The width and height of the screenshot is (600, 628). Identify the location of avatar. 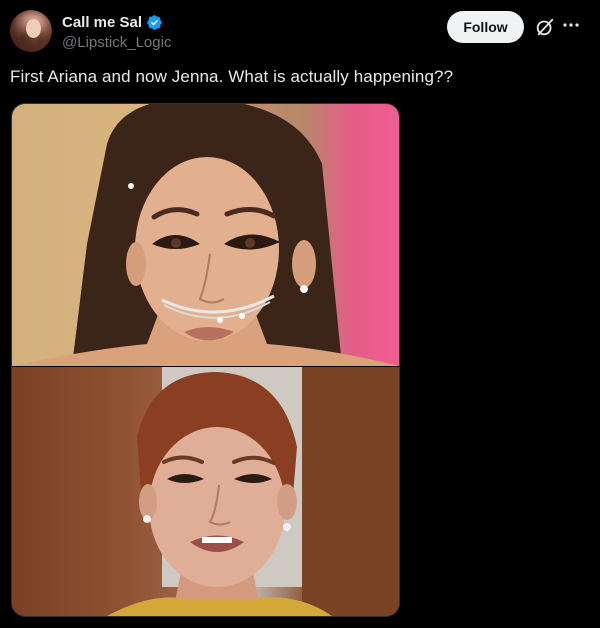
(31, 31).